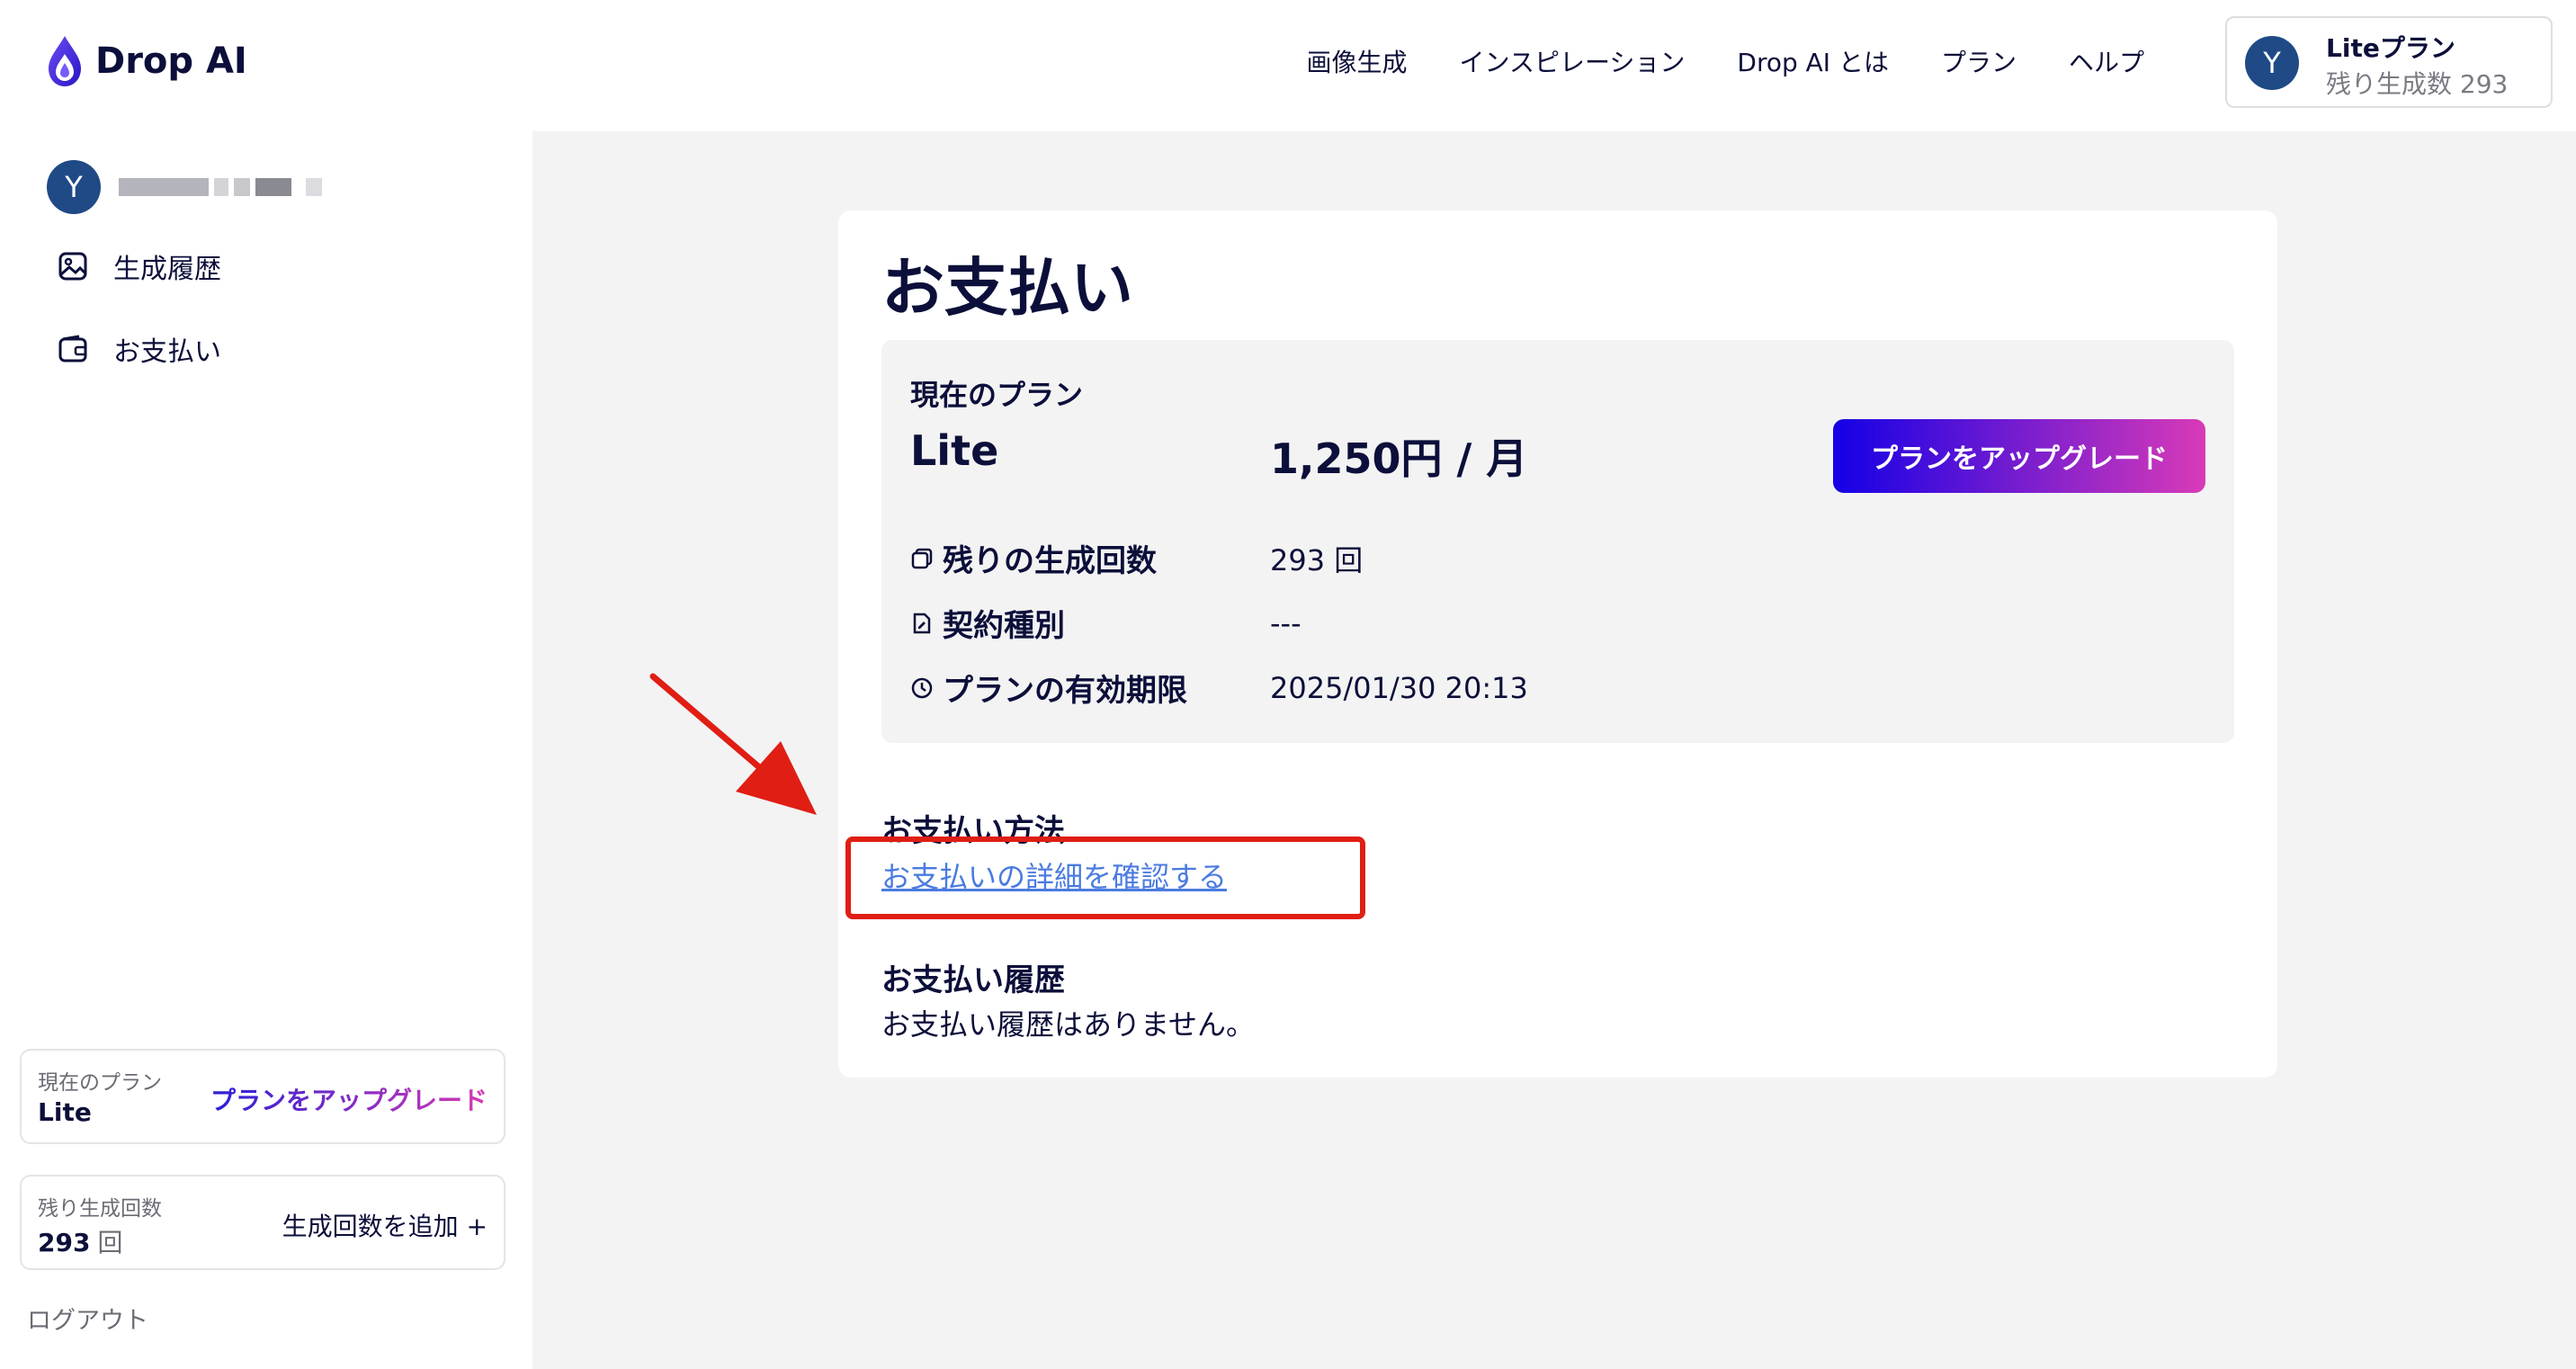  Describe the element at coordinates (1054, 876) in the screenshot. I see `payment-details-link: お支払いの詳細を確認する` at that location.